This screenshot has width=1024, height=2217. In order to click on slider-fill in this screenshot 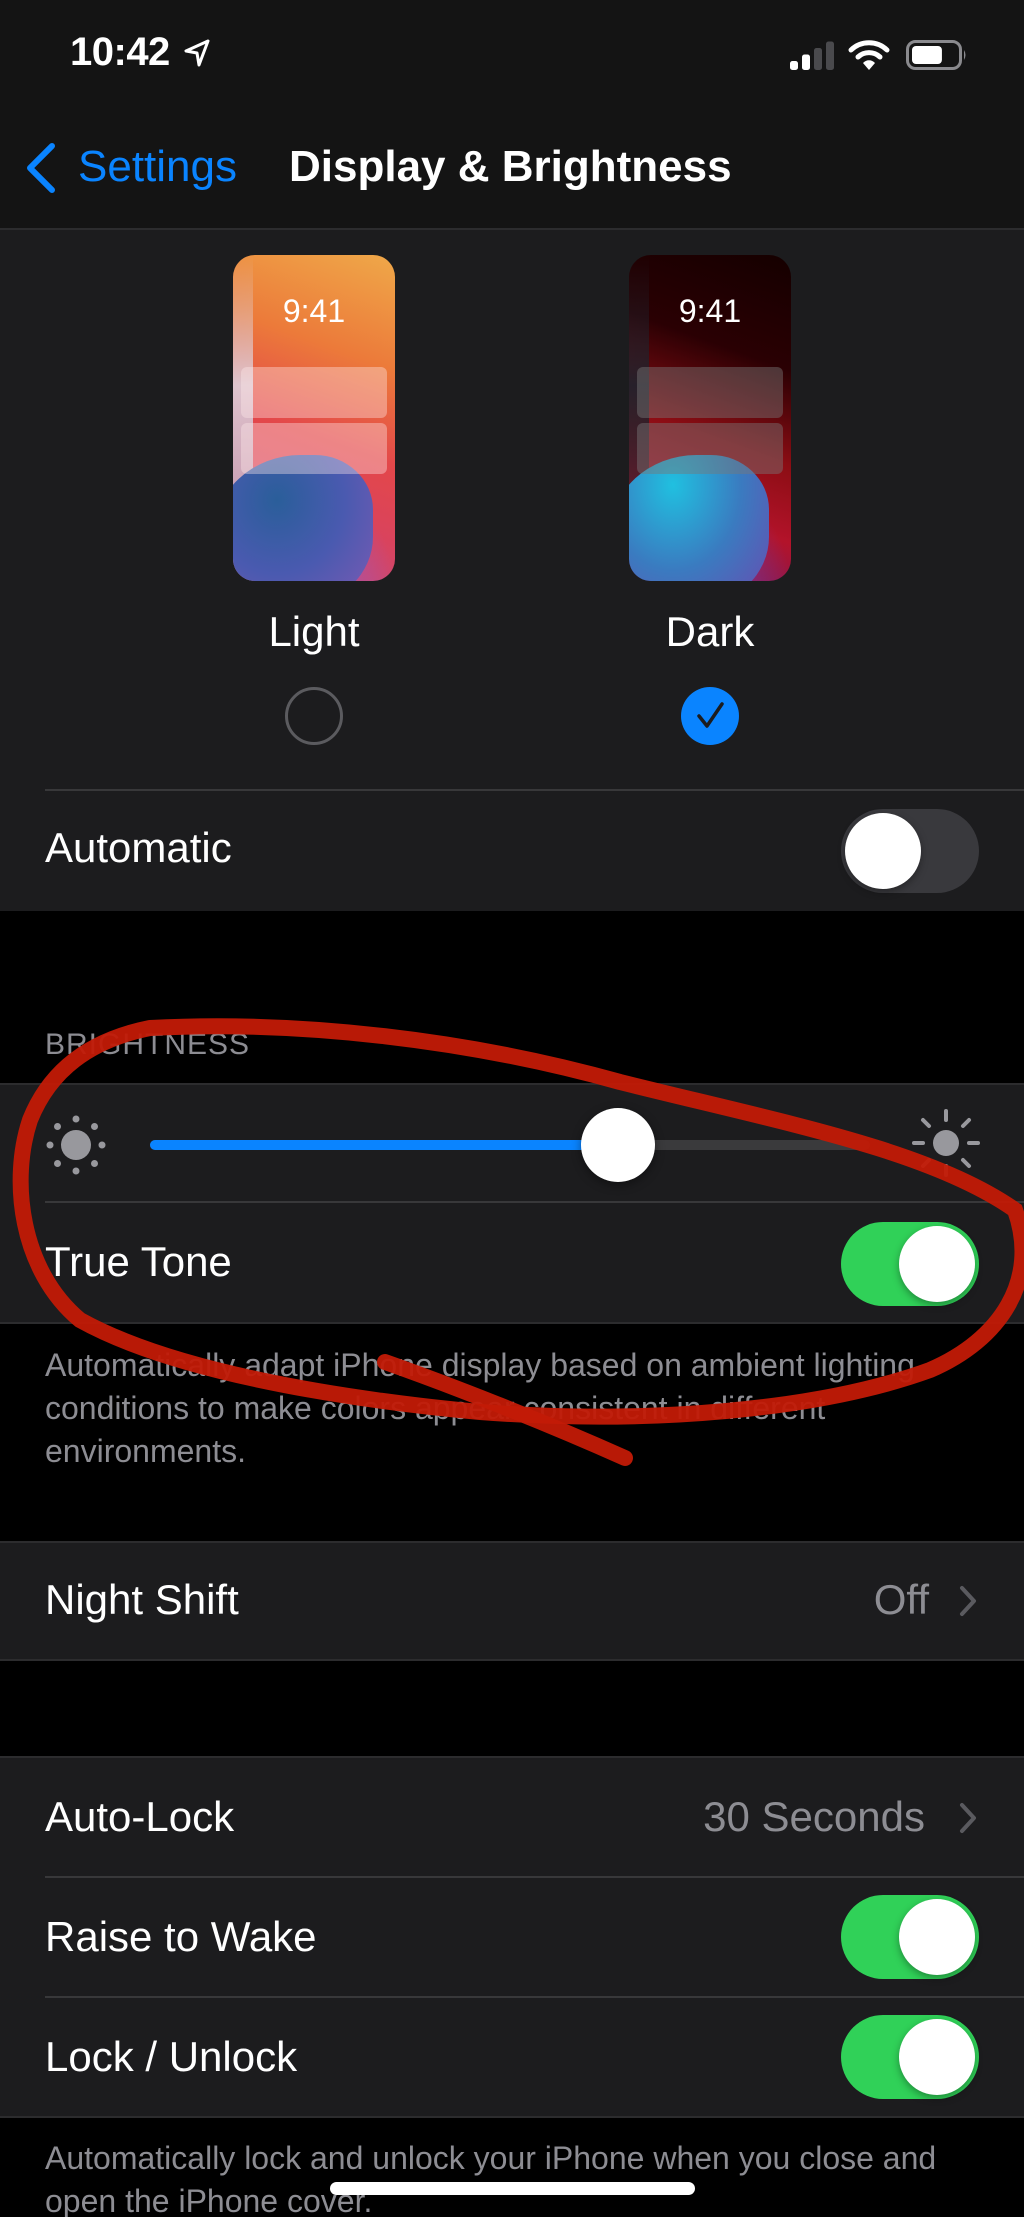, I will do `click(384, 1145)`.